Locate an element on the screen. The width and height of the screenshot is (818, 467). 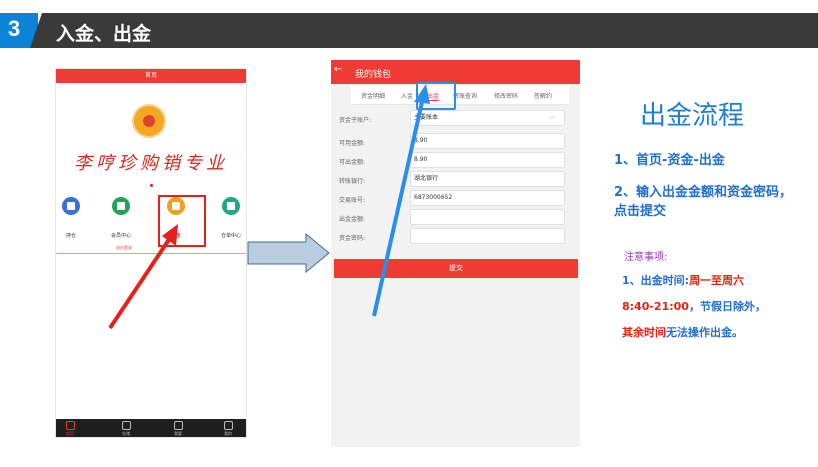
menu-label-warehouse: 仓单中心 is located at coordinates (230, 236).